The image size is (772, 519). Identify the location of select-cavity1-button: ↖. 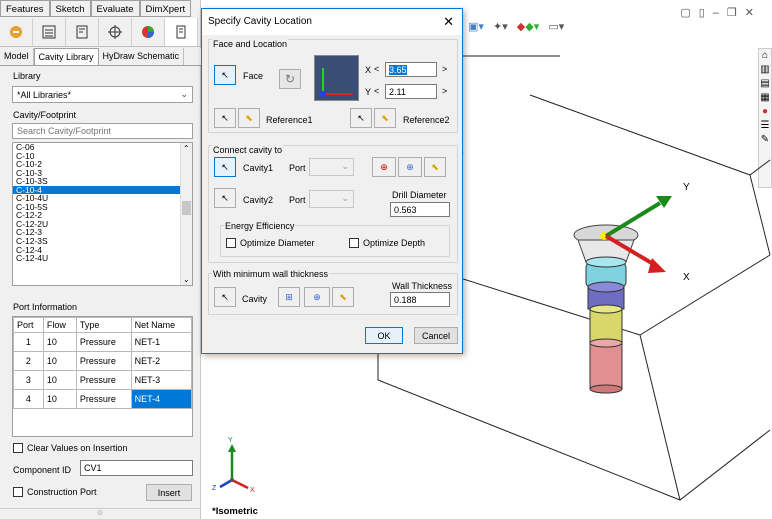
(225, 167).